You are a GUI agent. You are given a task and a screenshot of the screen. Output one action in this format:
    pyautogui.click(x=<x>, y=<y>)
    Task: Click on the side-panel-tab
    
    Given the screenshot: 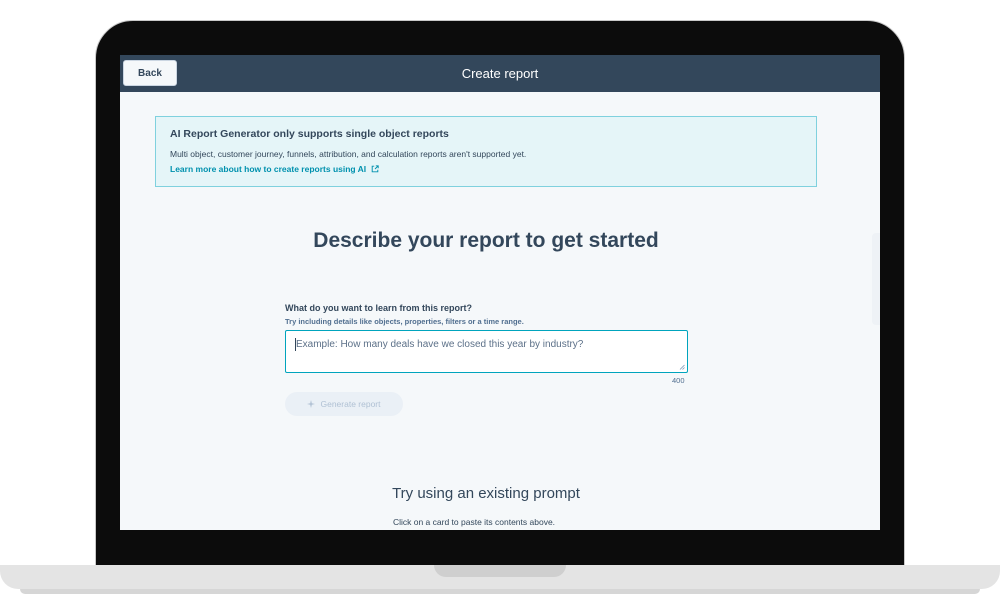 What is the action you would take?
    pyautogui.click(x=876, y=279)
    